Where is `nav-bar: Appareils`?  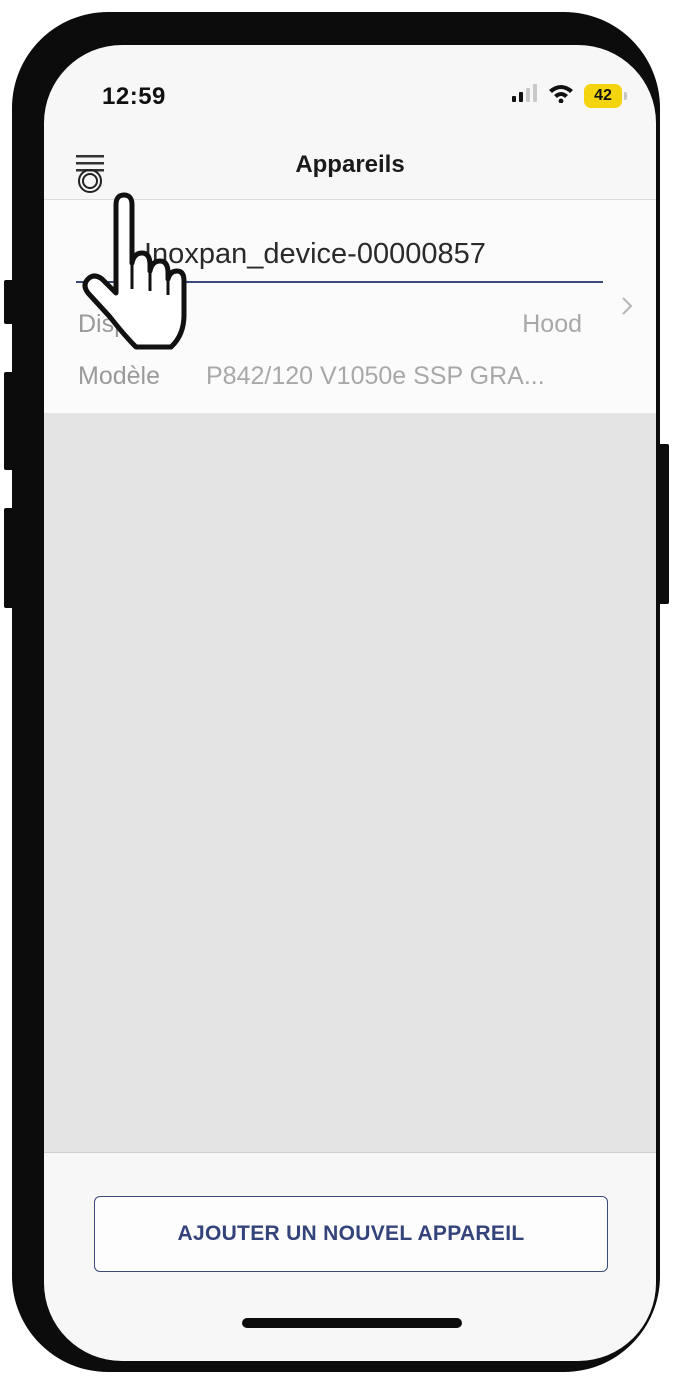
nav-bar: Appareils is located at coordinates (350, 172).